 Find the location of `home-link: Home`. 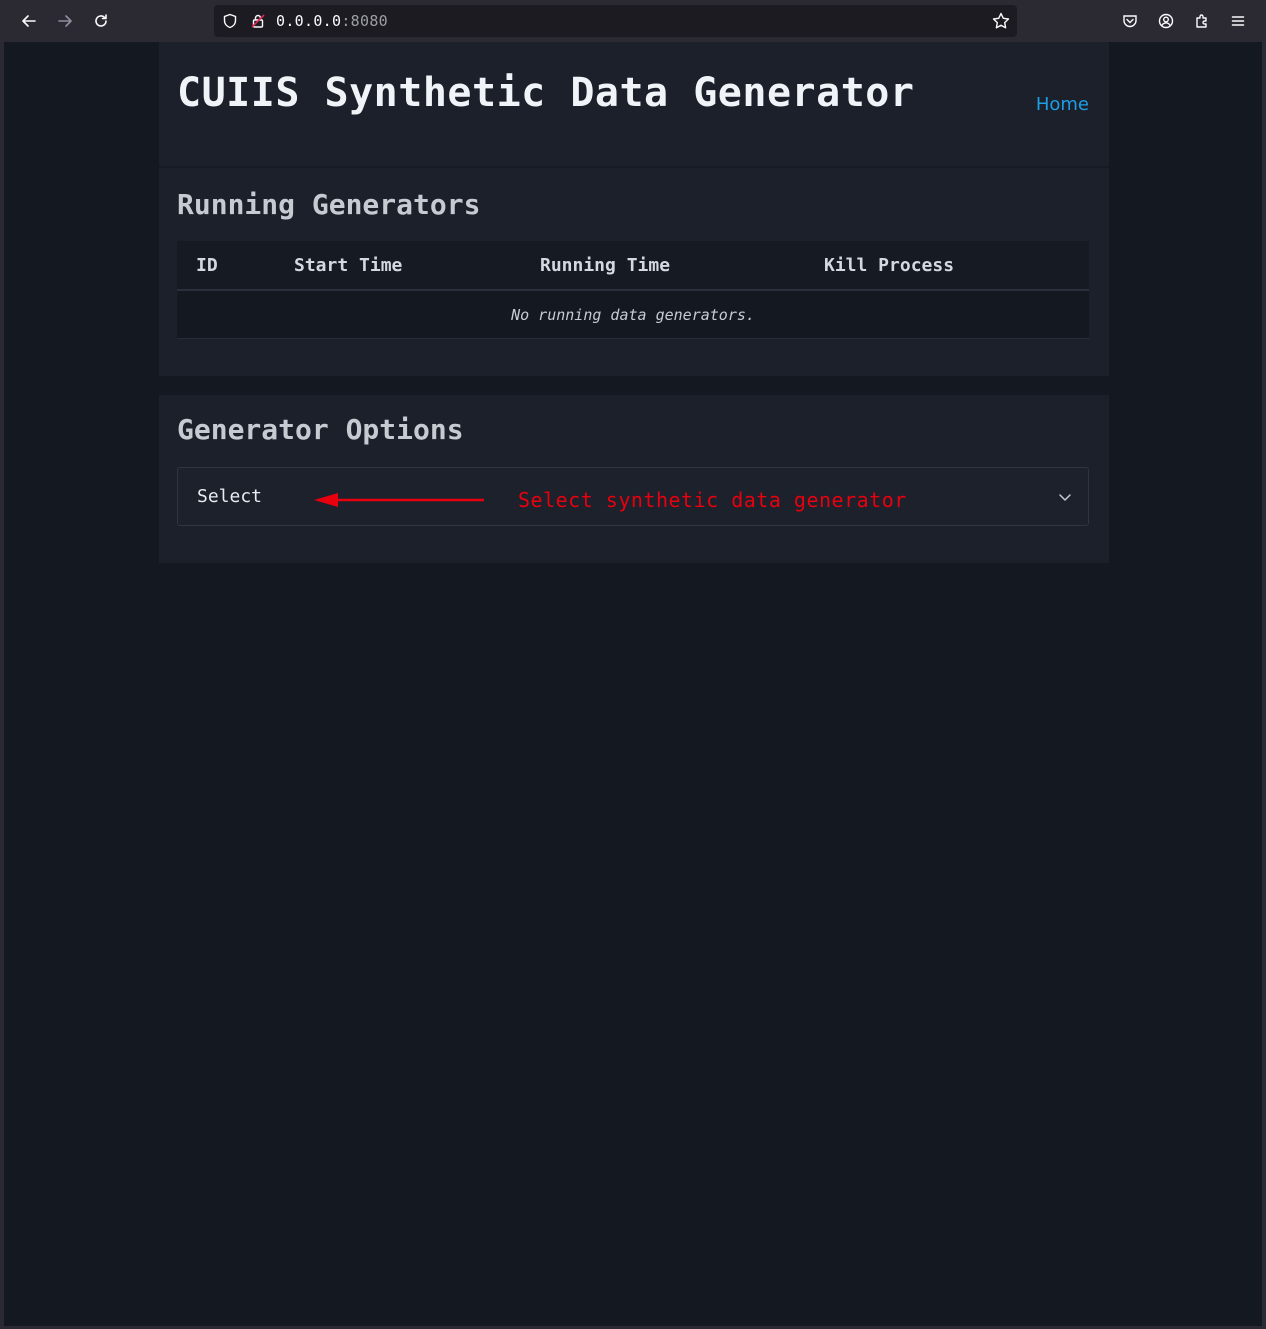

home-link: Home is located at coordinates (1062, 104).